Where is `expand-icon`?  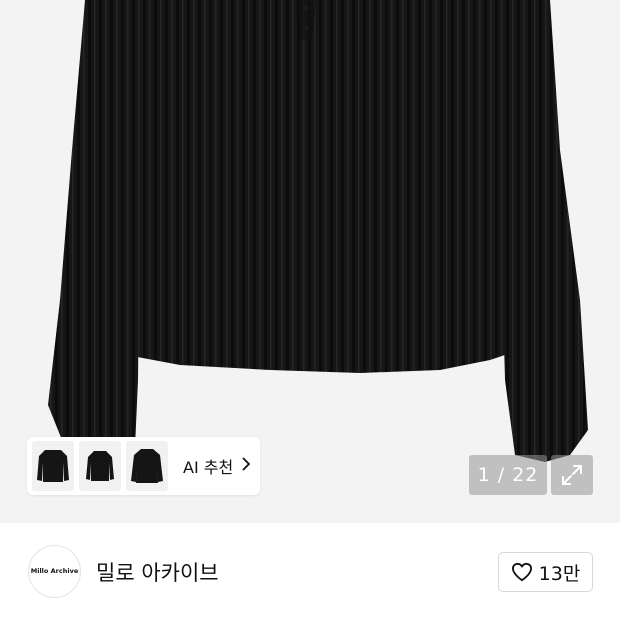 expand-icon is located at coordinates (572, 475).